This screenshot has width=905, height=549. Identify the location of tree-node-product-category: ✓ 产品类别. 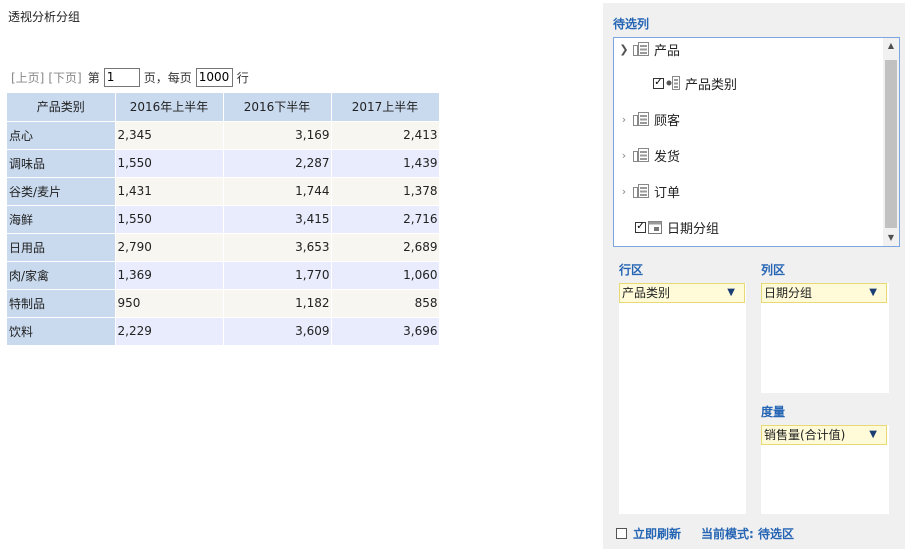
(695, 83).